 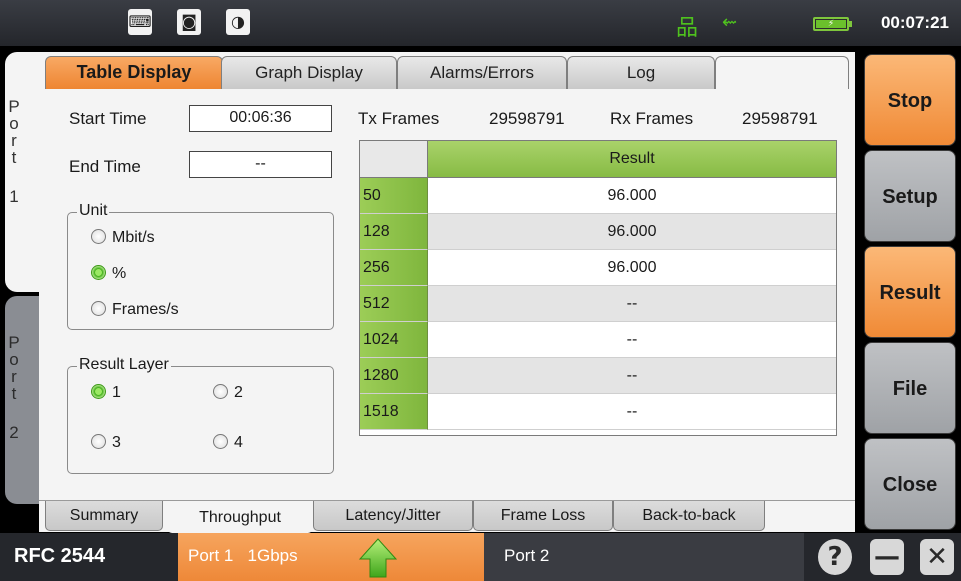 What do you see at coordinates (910, 100) in the screenshot?
I see `stop-button: Stop` at bounding box center [910, 100].